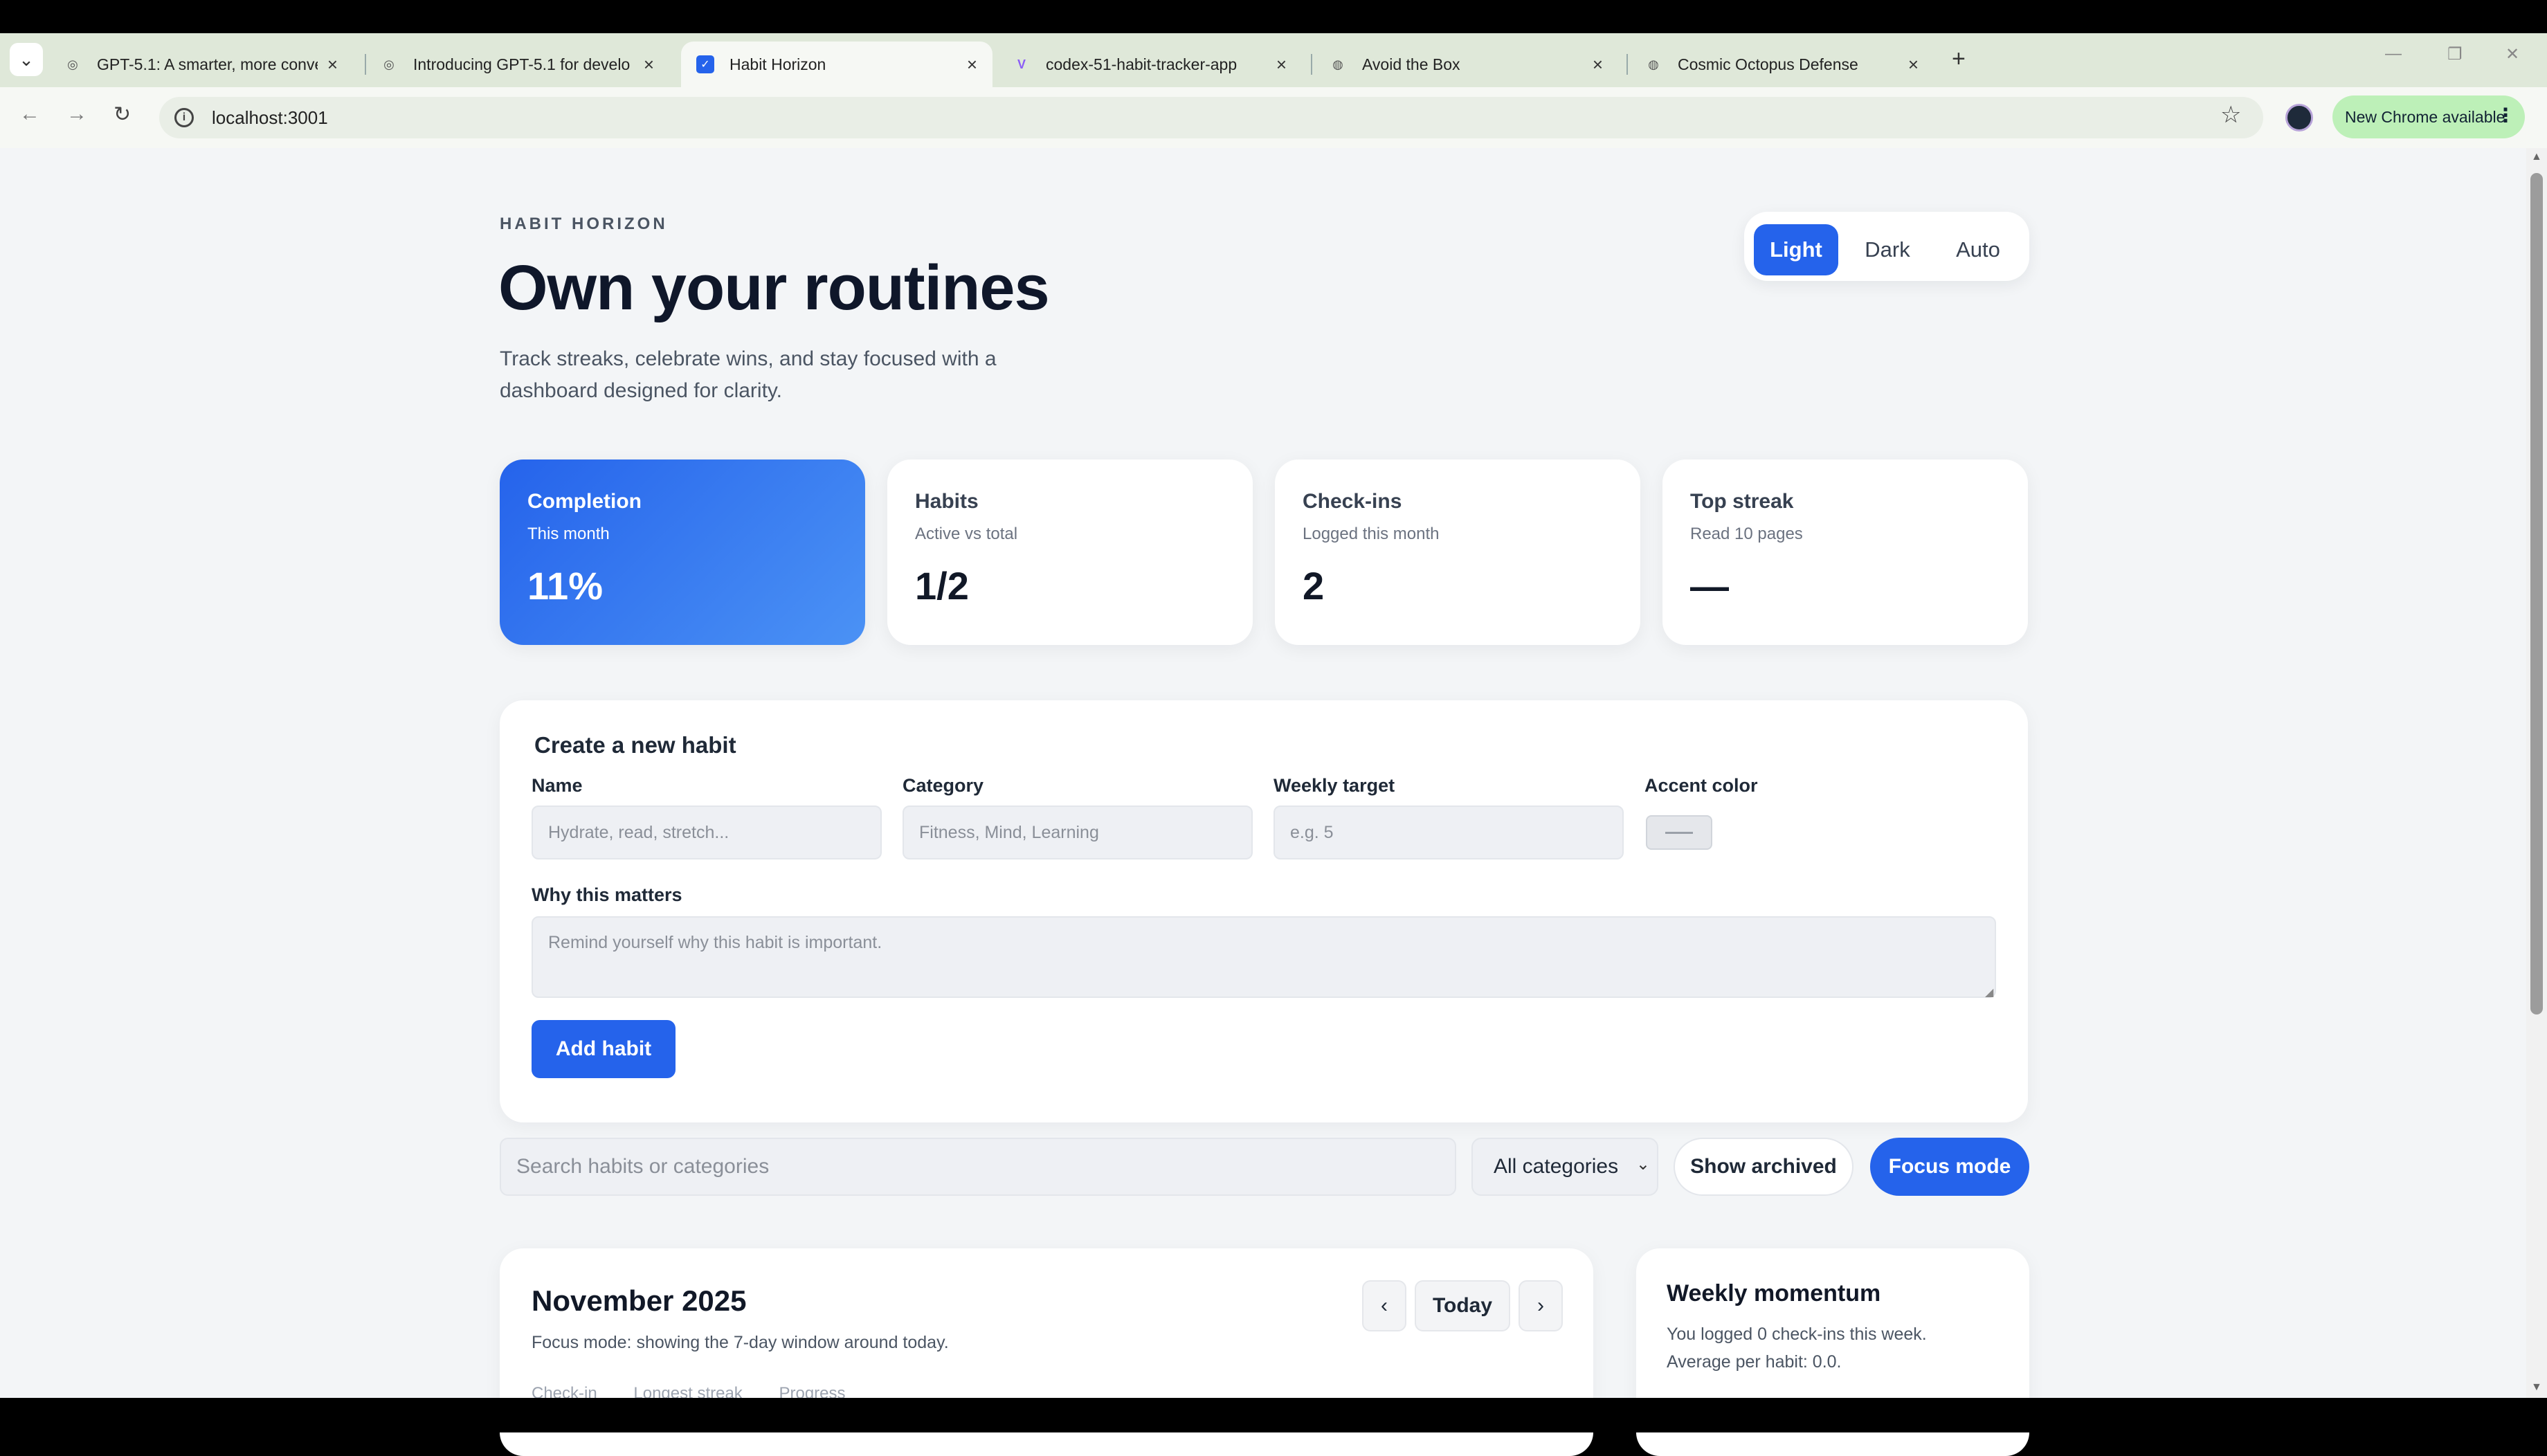 Image resolution: width=2547 pixels, height=1456 pixels. What do you see at coordinates (943, 786) in the screenshot?
I see `category-label: Category` at bounding box center [943, 786].